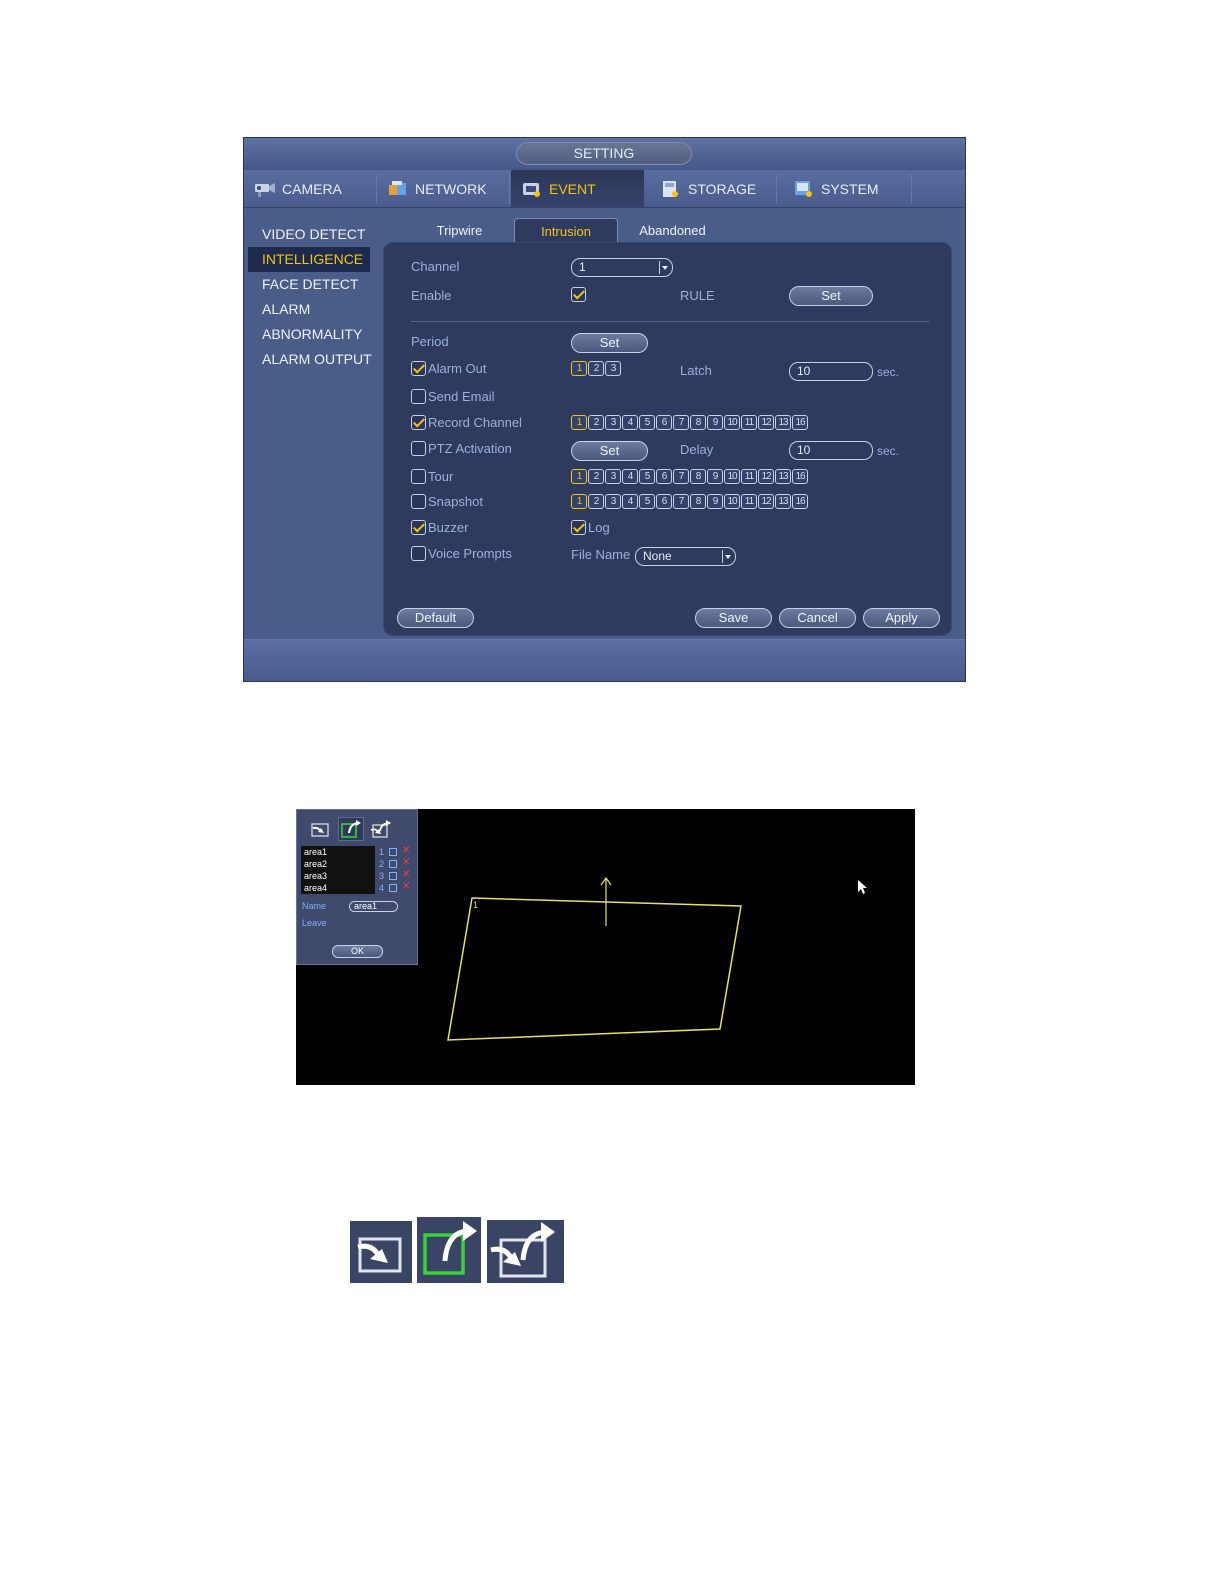 The image size is (1224, 1584). I want to click on ok-button: OK, so click(357, 951).